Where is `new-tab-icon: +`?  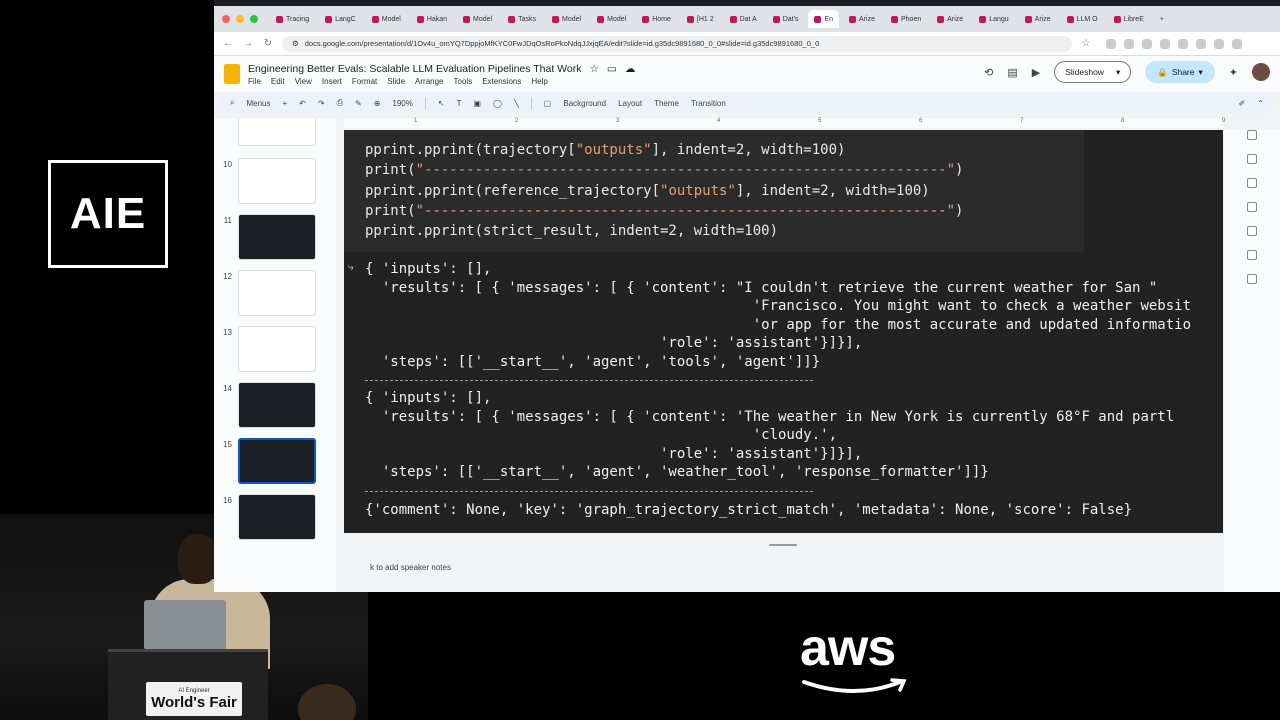 new-tab-icon: + is located at coordinates (1162, 19).